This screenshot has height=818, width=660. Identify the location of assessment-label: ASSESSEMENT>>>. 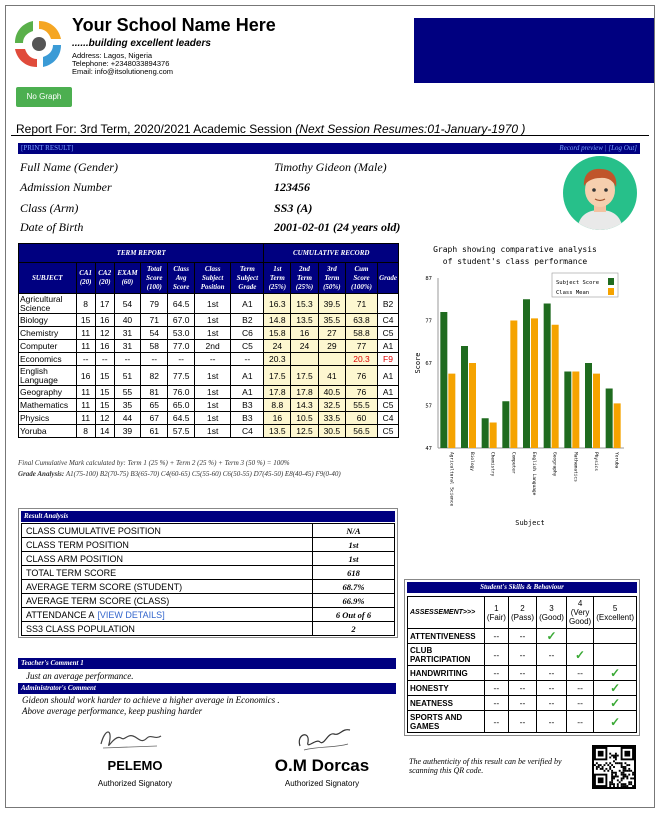
(446, 612).